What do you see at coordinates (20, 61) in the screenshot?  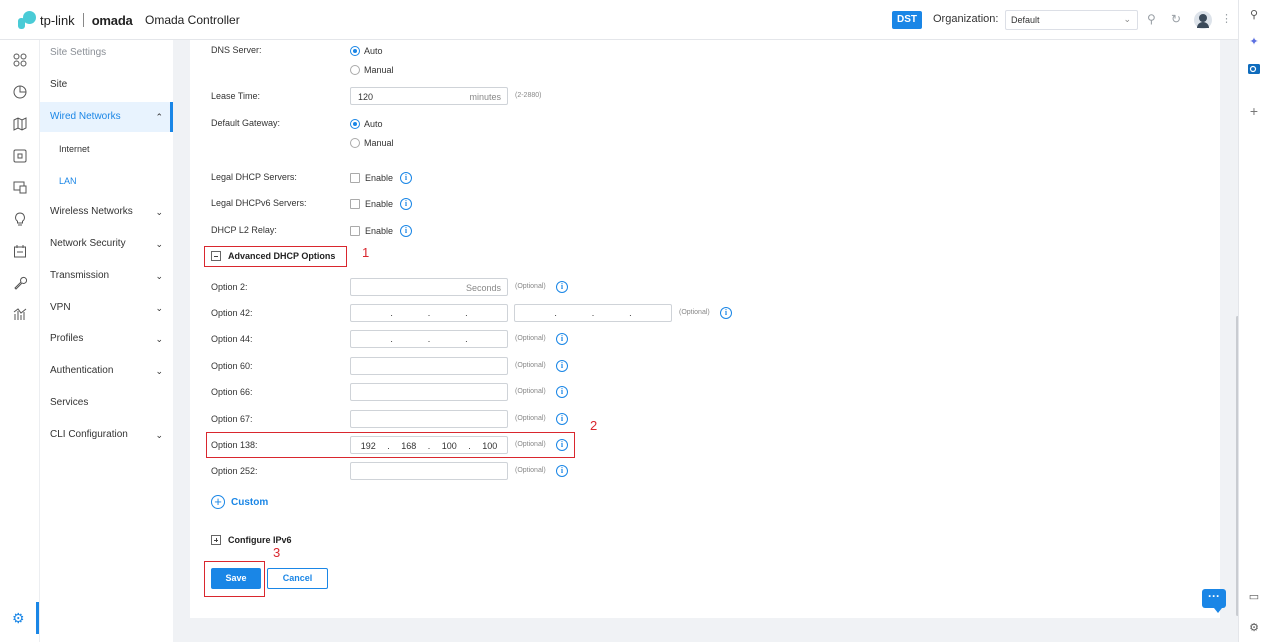 I see `dashboard-icon` at bounding box center [20, 61].